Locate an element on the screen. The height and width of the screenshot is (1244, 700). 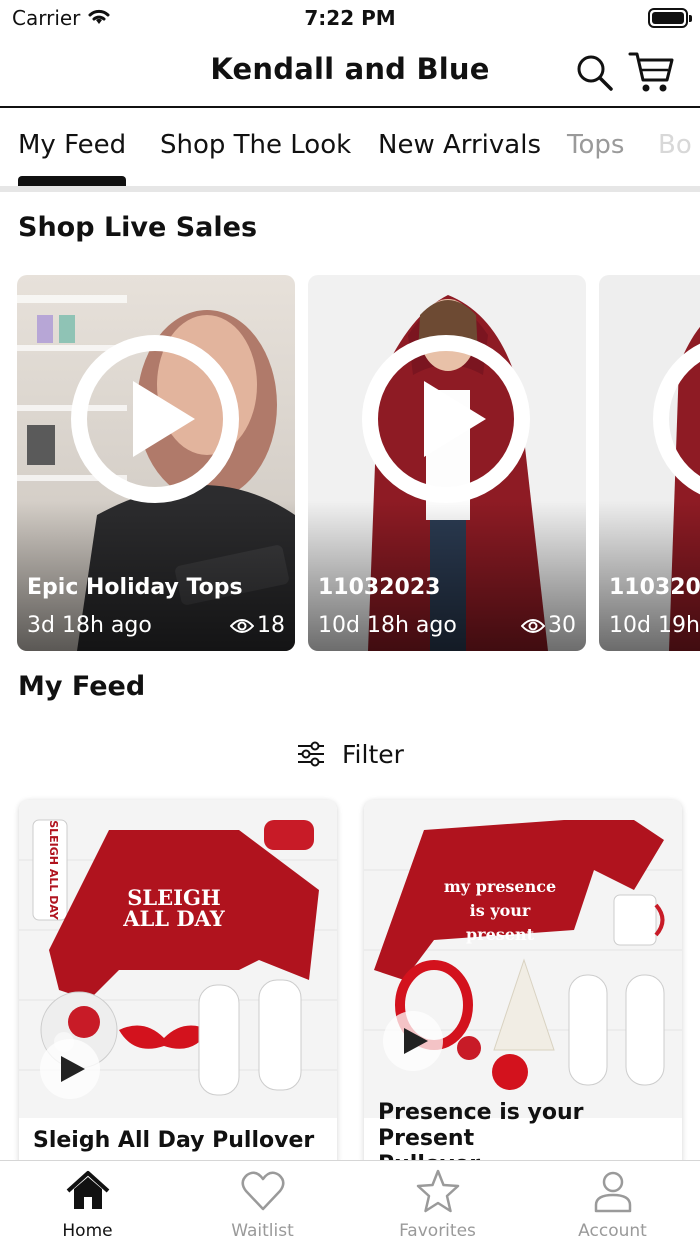
app-header: Kendall and Blue is located at coordinates (350, 72).